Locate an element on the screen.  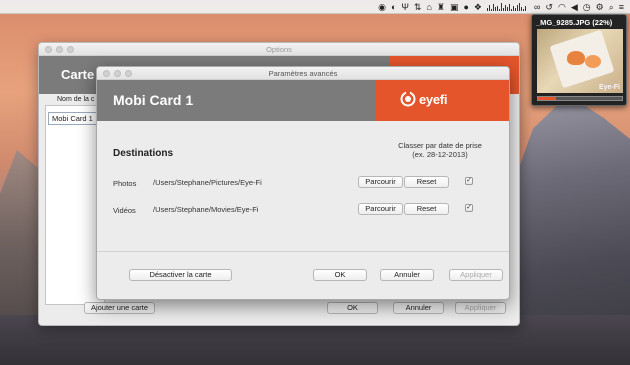
photos-browse-button: Parcourir is located at coordinates (380, 182).